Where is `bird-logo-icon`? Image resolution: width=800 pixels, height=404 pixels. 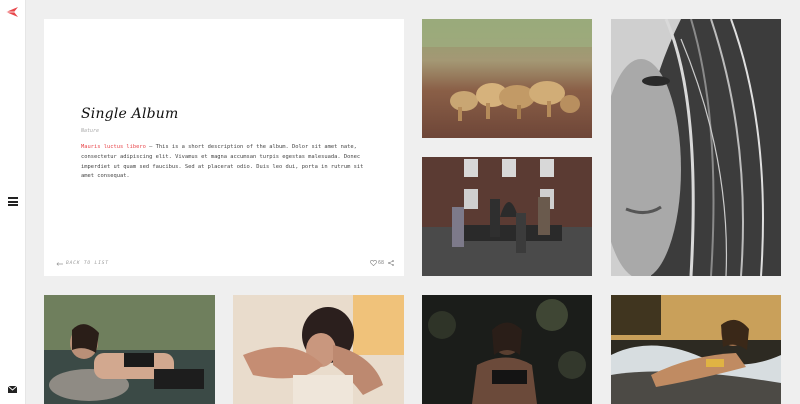
bird-logo-icon is located at coordinates (12, 12).